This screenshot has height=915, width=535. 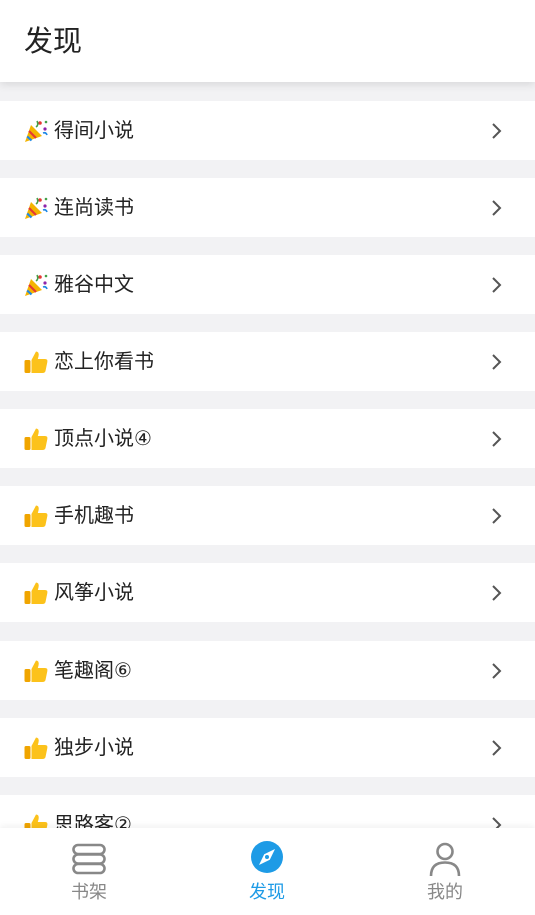 I want to click on source-name: 思路客②, so click(x=93, y=820).